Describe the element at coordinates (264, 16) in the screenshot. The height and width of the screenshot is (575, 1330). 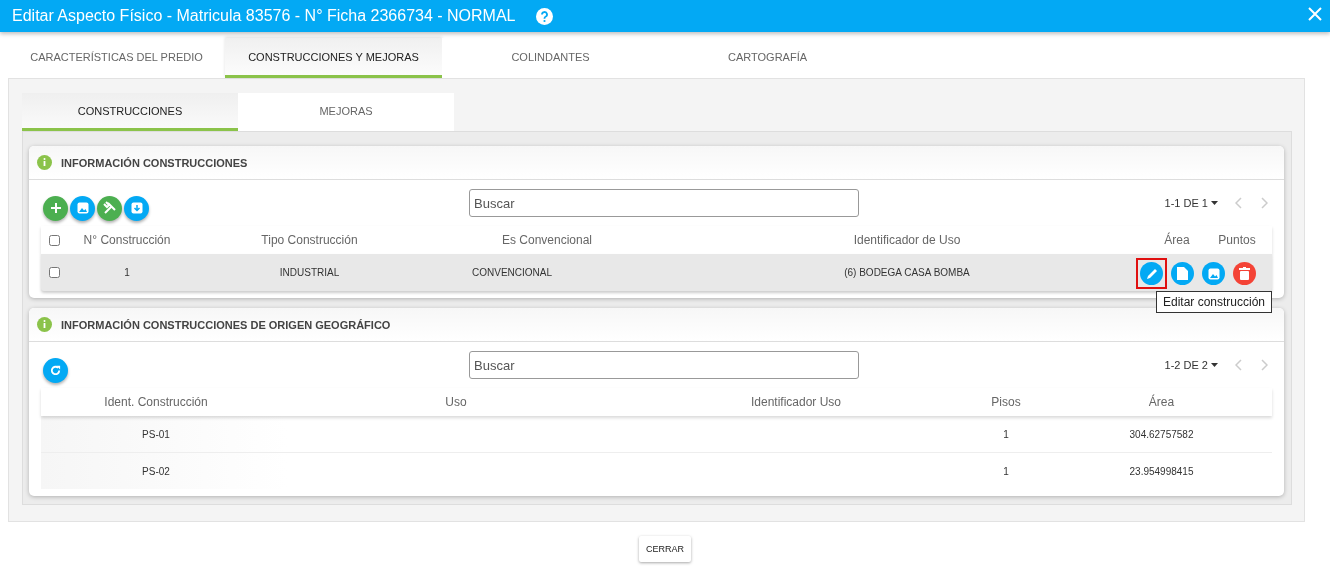
I see `window-title: Editar Aspecto Físico - Matricula 83576 - N° Ficha 2366734 - NORMAL` at that location.